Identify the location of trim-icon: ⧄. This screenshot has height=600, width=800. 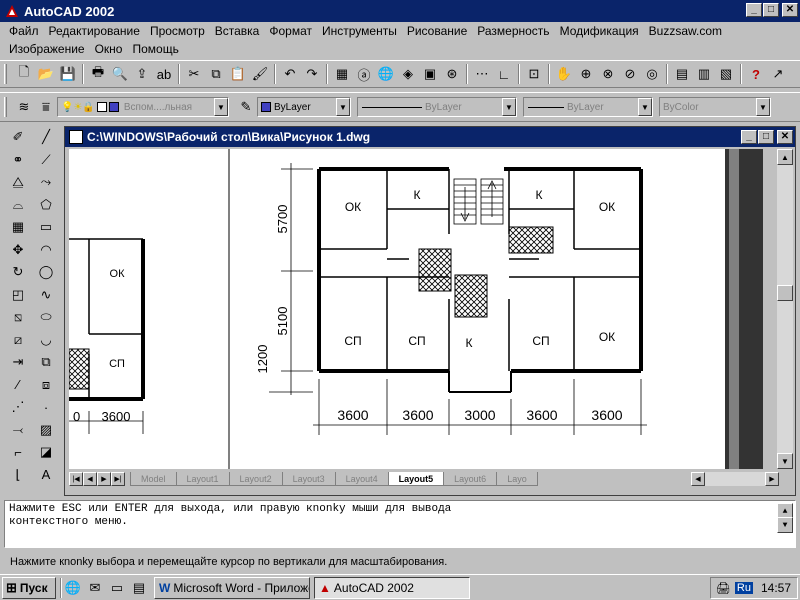
(18, 340).